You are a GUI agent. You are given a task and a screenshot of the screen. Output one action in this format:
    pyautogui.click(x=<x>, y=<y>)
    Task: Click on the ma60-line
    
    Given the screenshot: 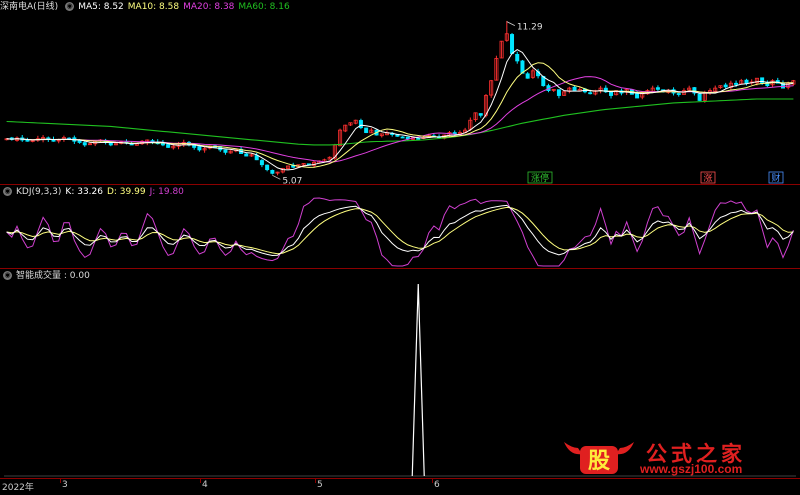 What is the action you would take?
    pyautogui.click(x=400, y=122)
    